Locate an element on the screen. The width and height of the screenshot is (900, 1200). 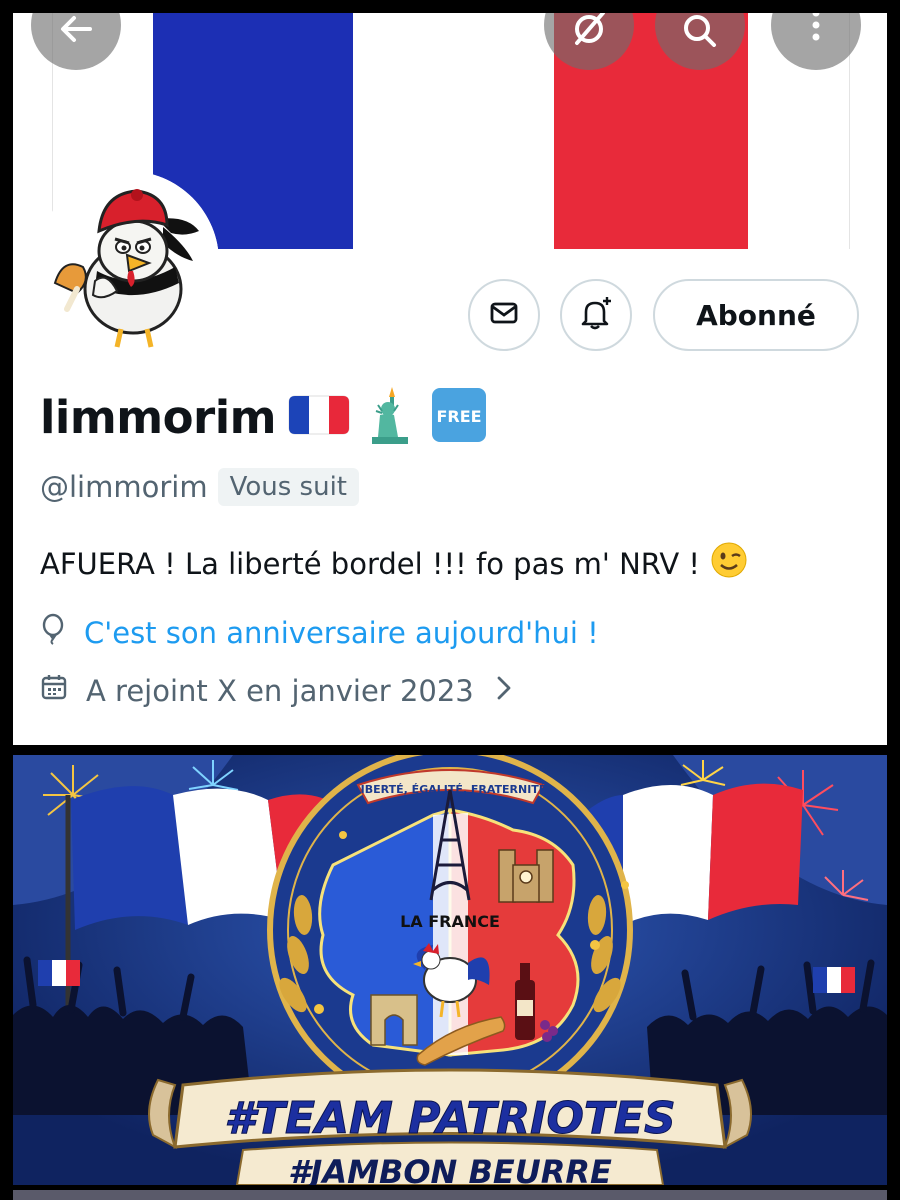
birthday-text: C'est son anniversaire aujourd'hui ! is located at coordinates (341, 633).